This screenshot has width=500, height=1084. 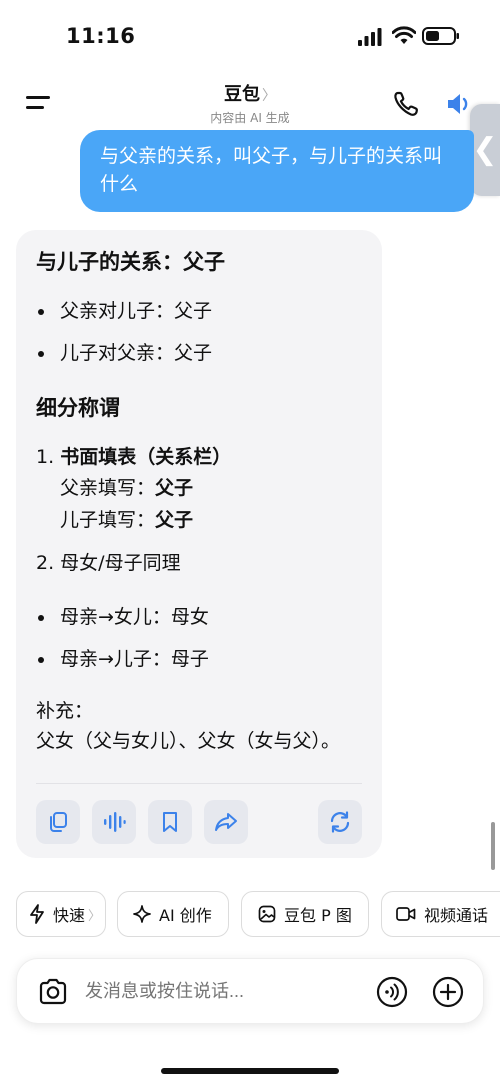 I want to click on item-number: 1., so click(x=45, y=457).